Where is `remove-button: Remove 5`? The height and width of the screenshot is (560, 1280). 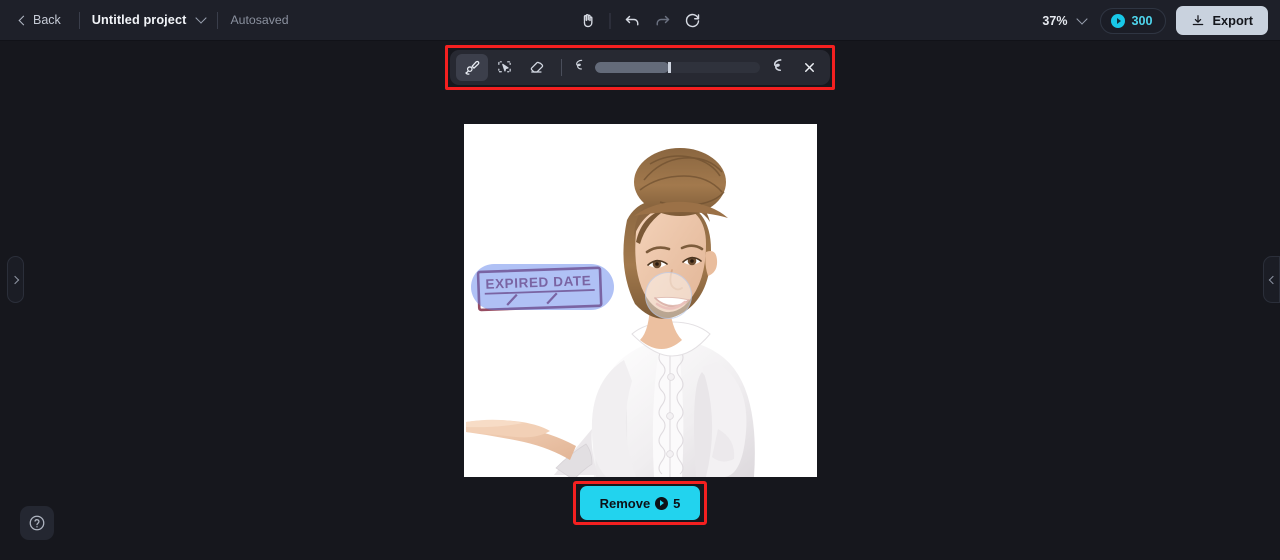 remove-button: Remove 5 is located at coordinates (640, 503).